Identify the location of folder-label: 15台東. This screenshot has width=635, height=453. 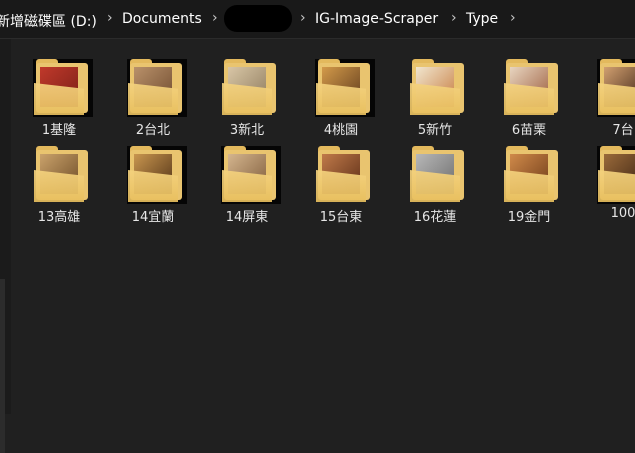
(341, 217).